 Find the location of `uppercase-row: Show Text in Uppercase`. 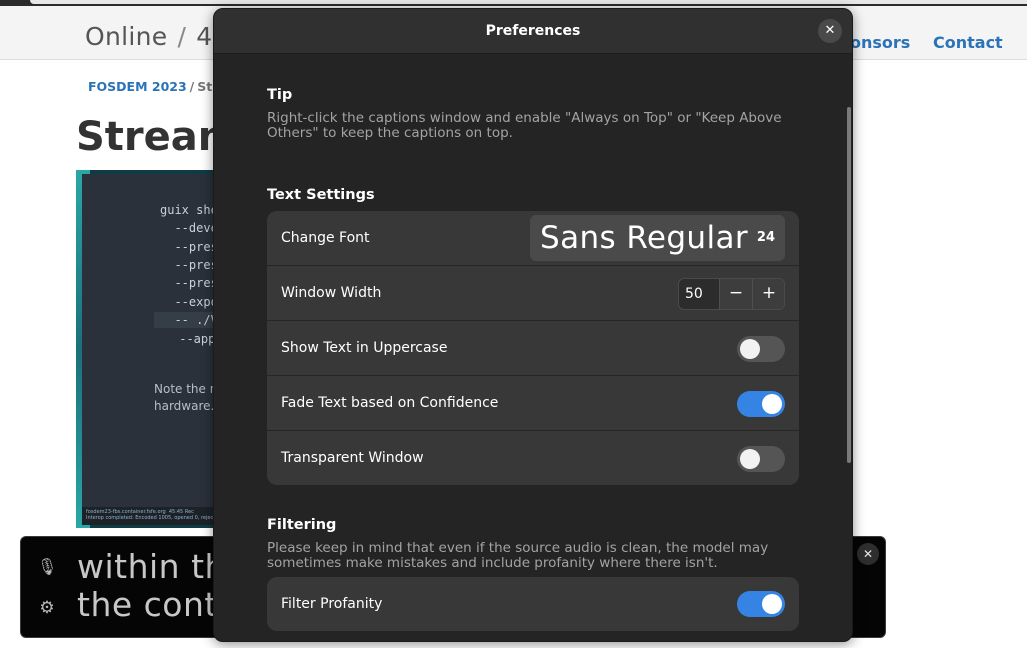

uppercase-row: Show Text in Uppercase is located at coordinates (533, 348).